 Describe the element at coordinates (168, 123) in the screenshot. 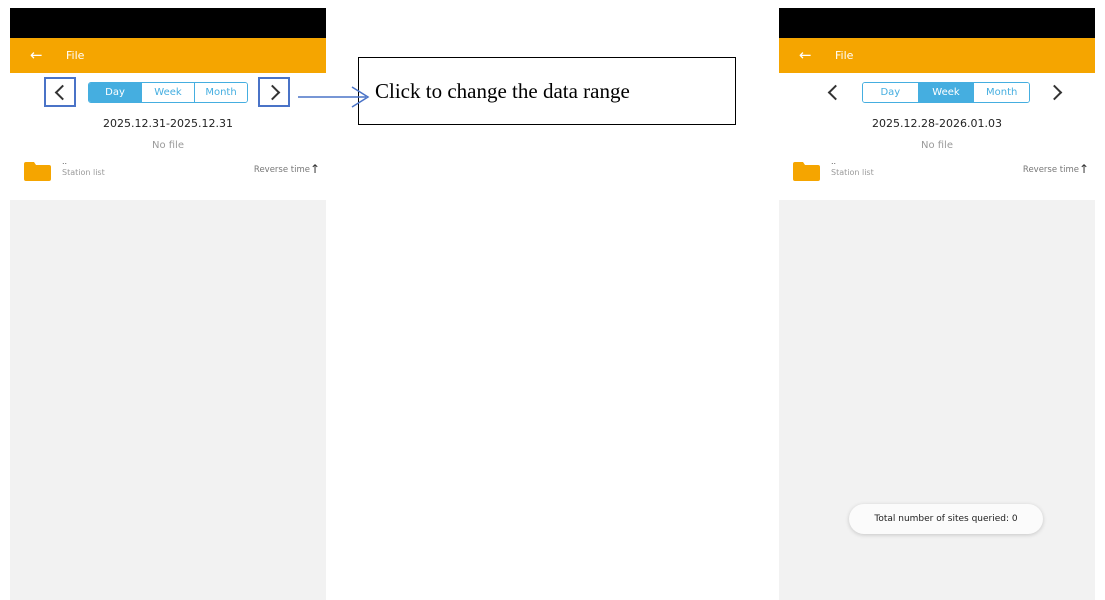

I see `date-range-label: 2025.12.31-2025.12.31` at that location.